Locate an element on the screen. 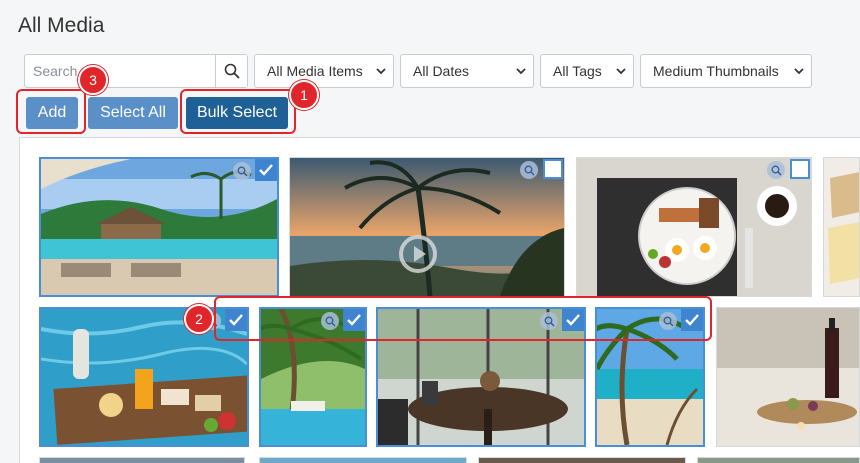 This screenshot has width=860, height=463. search-icon is located at coordinates (231, 71).